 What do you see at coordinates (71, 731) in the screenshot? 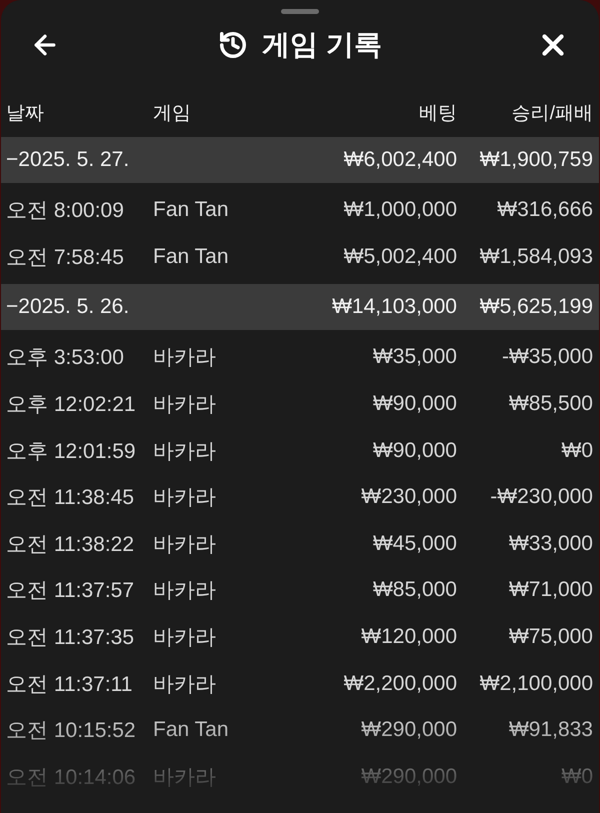
I see `time-cell-text: 오전 10:15:52` at bounding box center [71, 731].